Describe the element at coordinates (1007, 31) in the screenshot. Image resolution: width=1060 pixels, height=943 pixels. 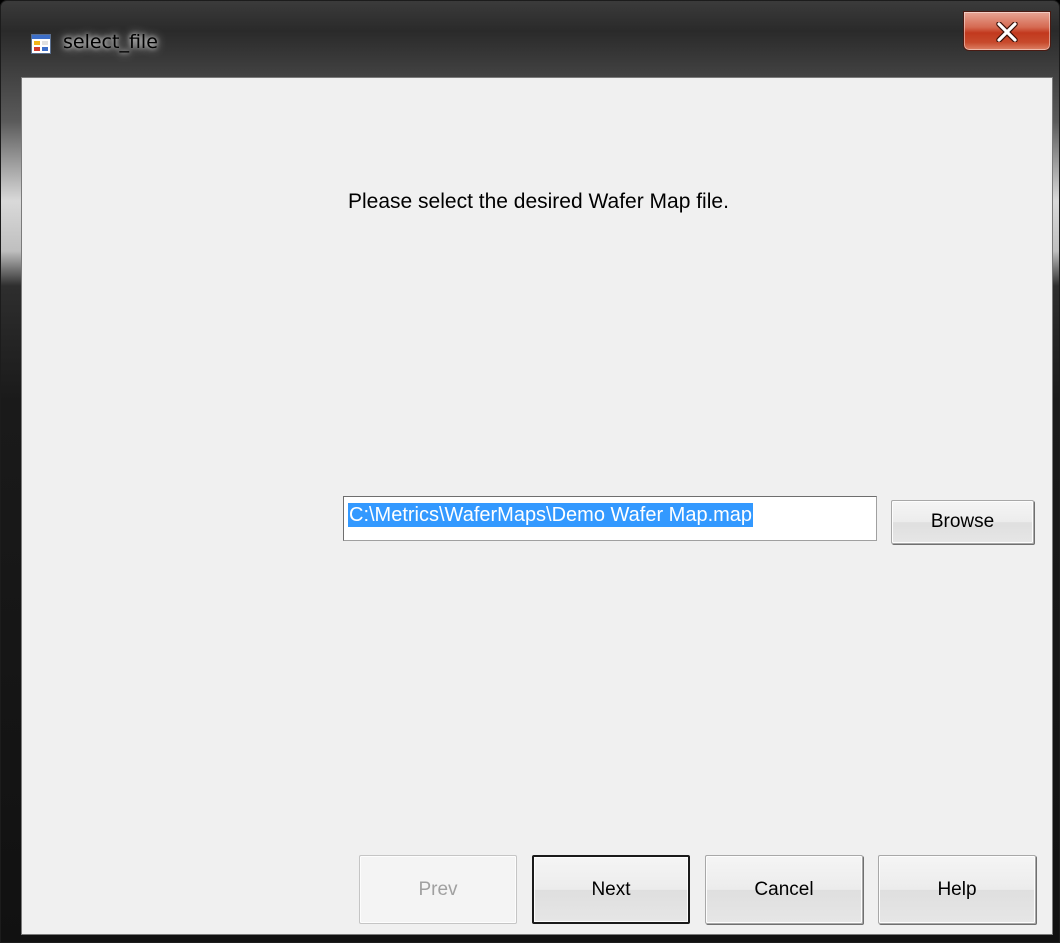
I see `close-button` at that location.